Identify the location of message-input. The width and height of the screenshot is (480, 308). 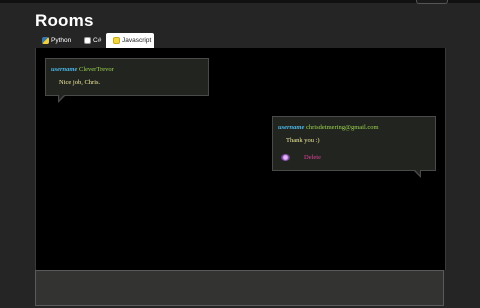
(239, 288).